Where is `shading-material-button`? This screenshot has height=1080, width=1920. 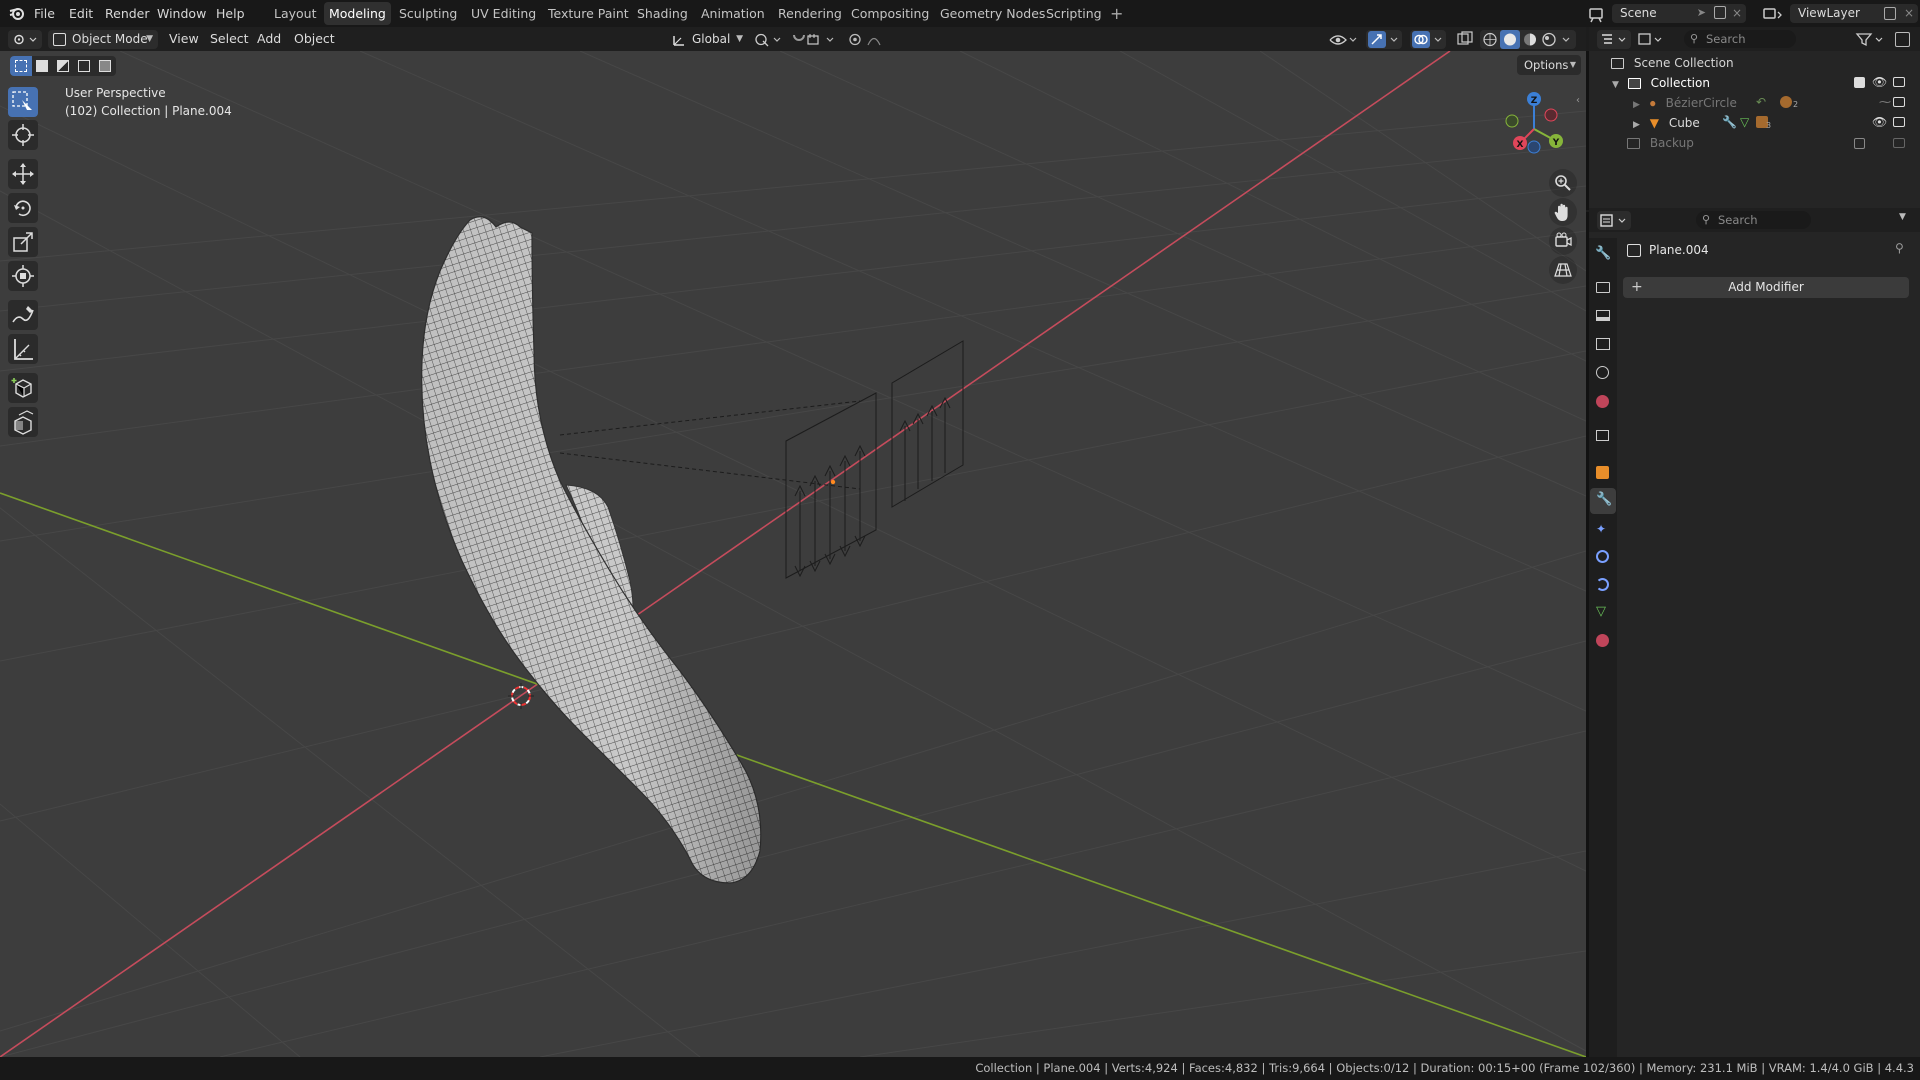
shading-material-button is located at coordinates (1530, 39).